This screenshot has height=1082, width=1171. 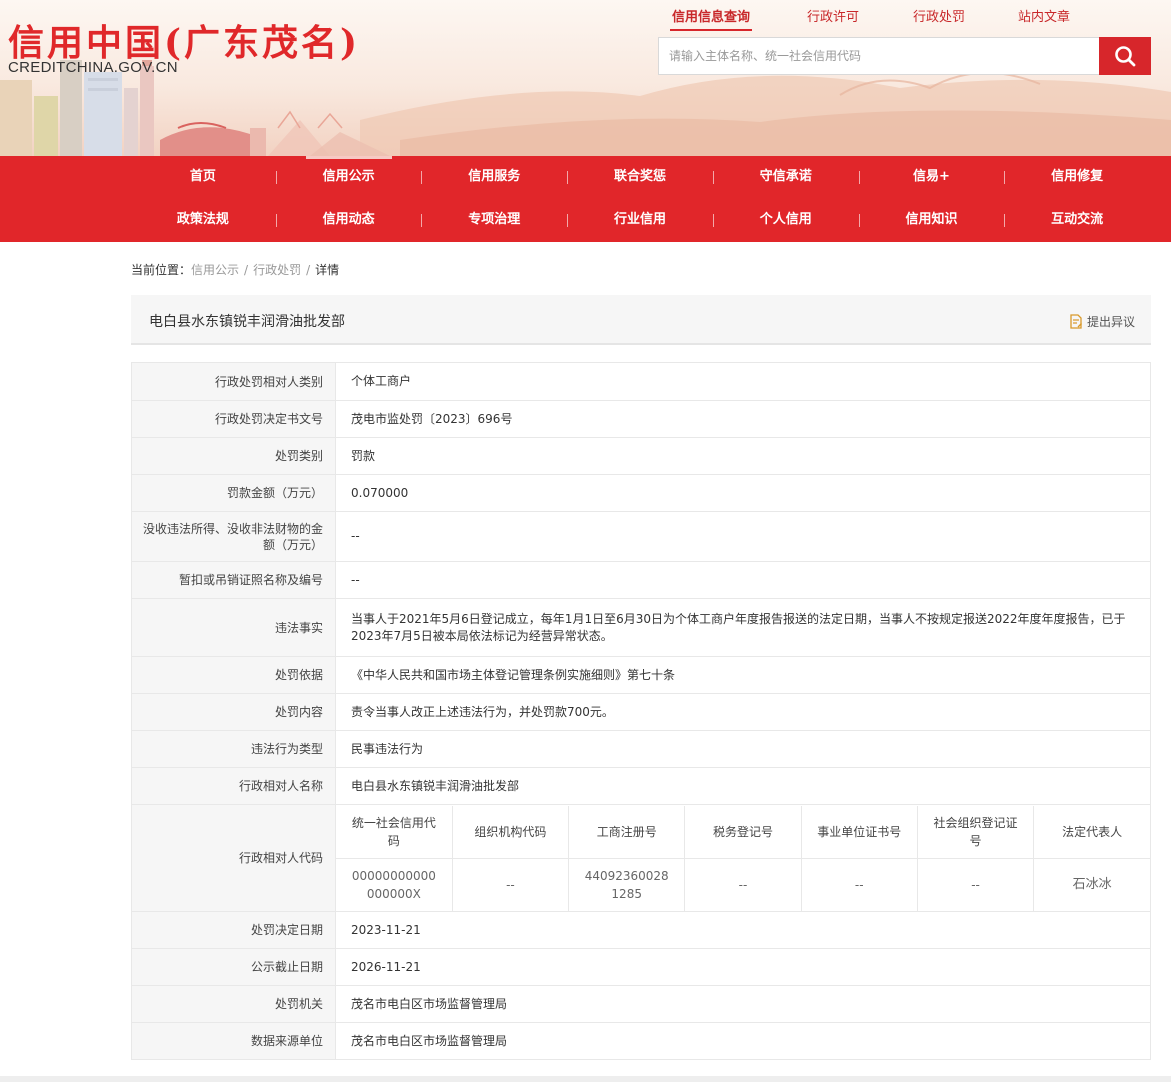 I want to click on field-label: 数据来源单位, so click(x=233, y=1041).